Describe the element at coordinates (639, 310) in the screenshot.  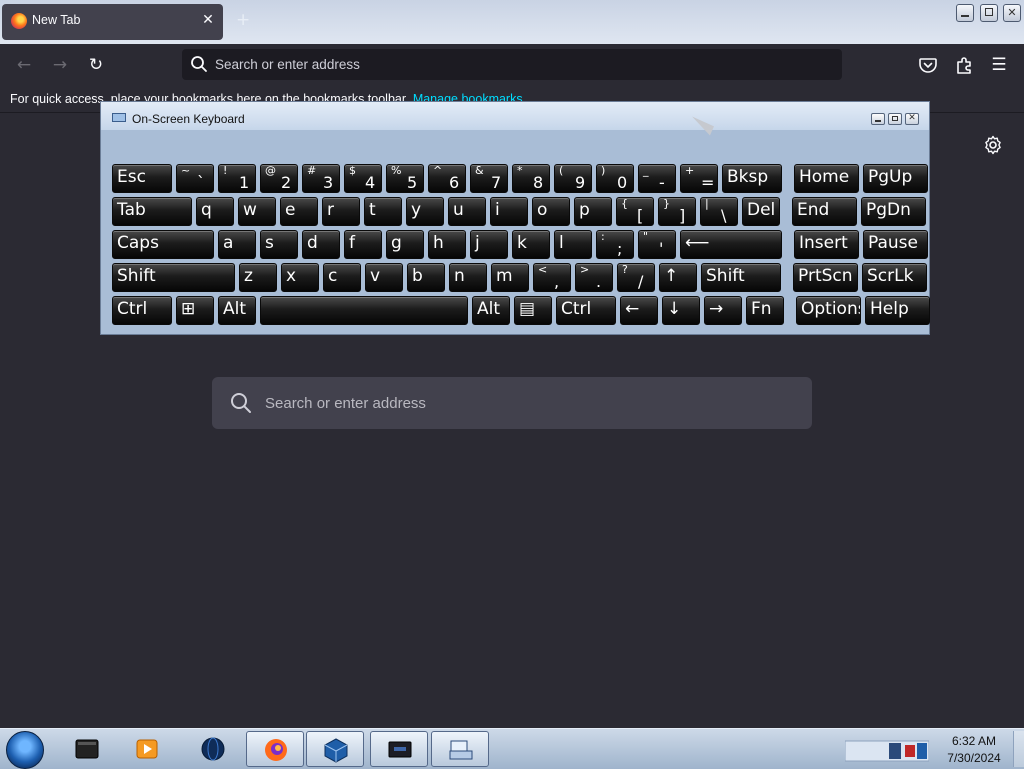
I see `osk-key: ←` at that location.